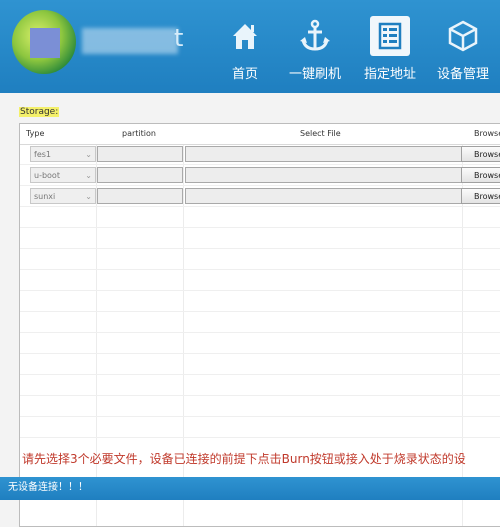 This screenshot has height=527, width=500. What do you see at coordinates (45, 43) in the screenshot?
I see `logo-mark` at bounding box center [45, 43].